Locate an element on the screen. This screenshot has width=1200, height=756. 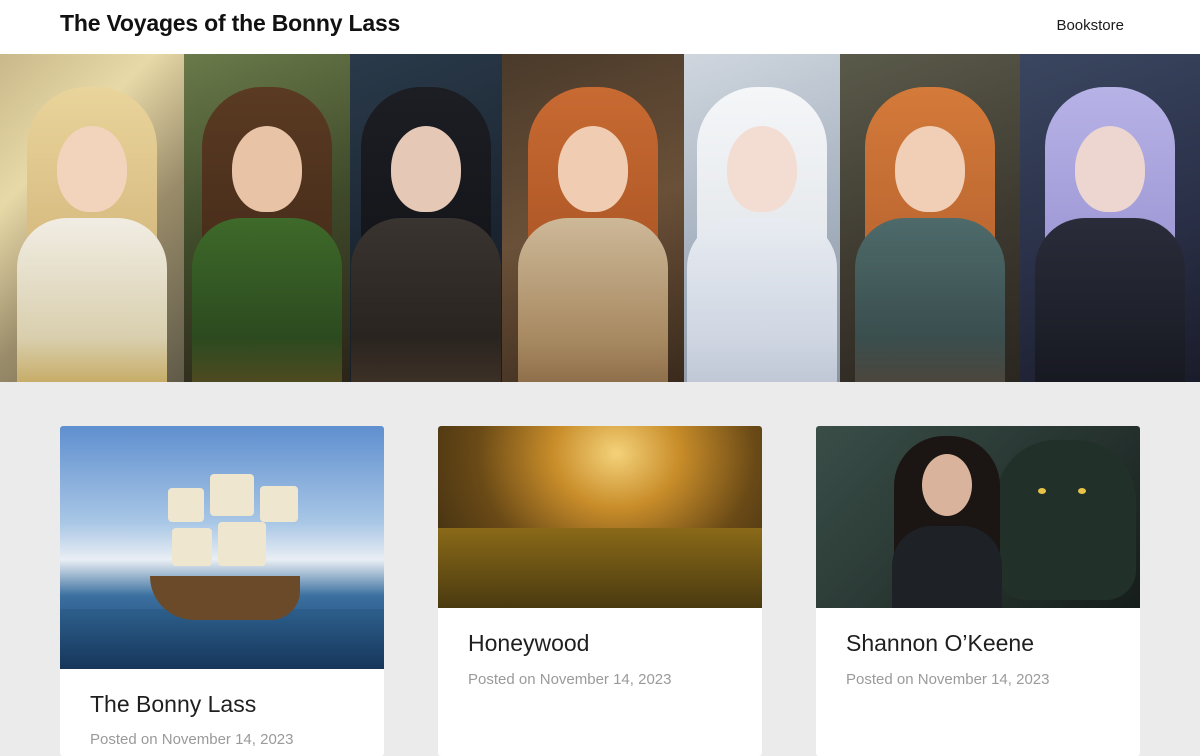
post-title: The Bonny Lass is located at coordinates (173, 704).